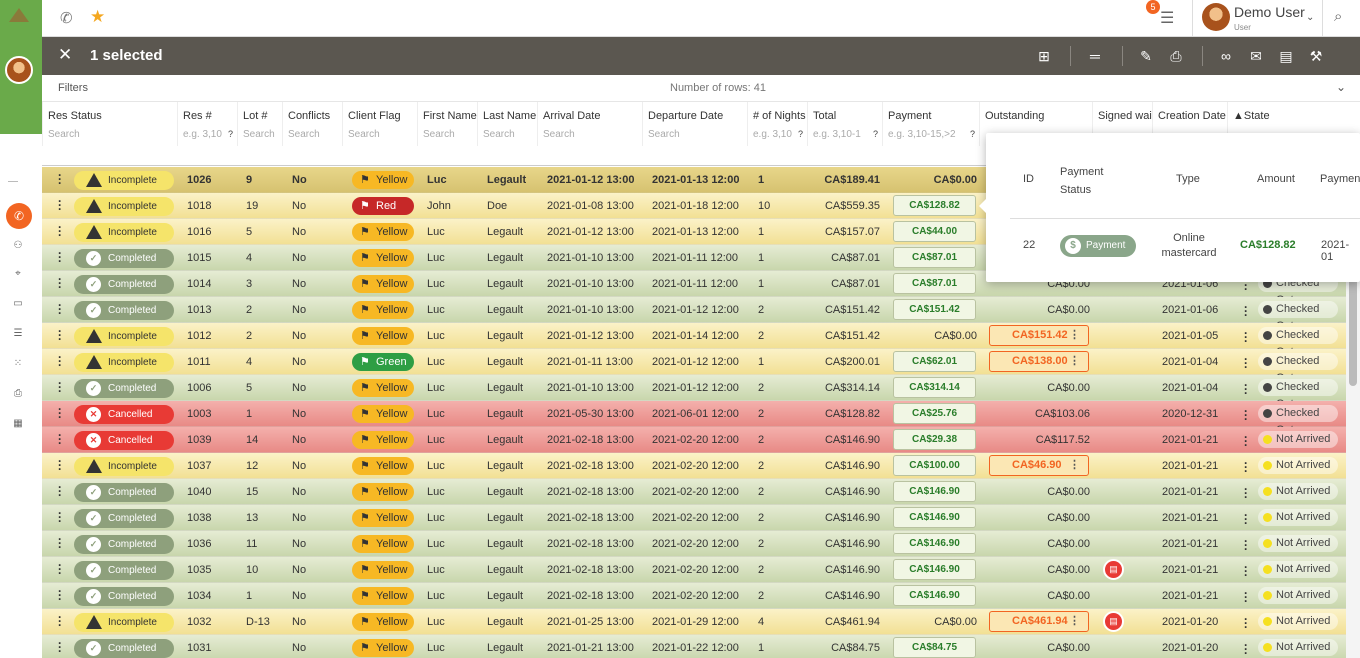 Image resolution: width=1360 pixels, height=658 pixels. What do you see at coordinates (1044, 56) in the screenshot?
I see `add-box-icon: ⊞` at bounding box center [1044, 56].